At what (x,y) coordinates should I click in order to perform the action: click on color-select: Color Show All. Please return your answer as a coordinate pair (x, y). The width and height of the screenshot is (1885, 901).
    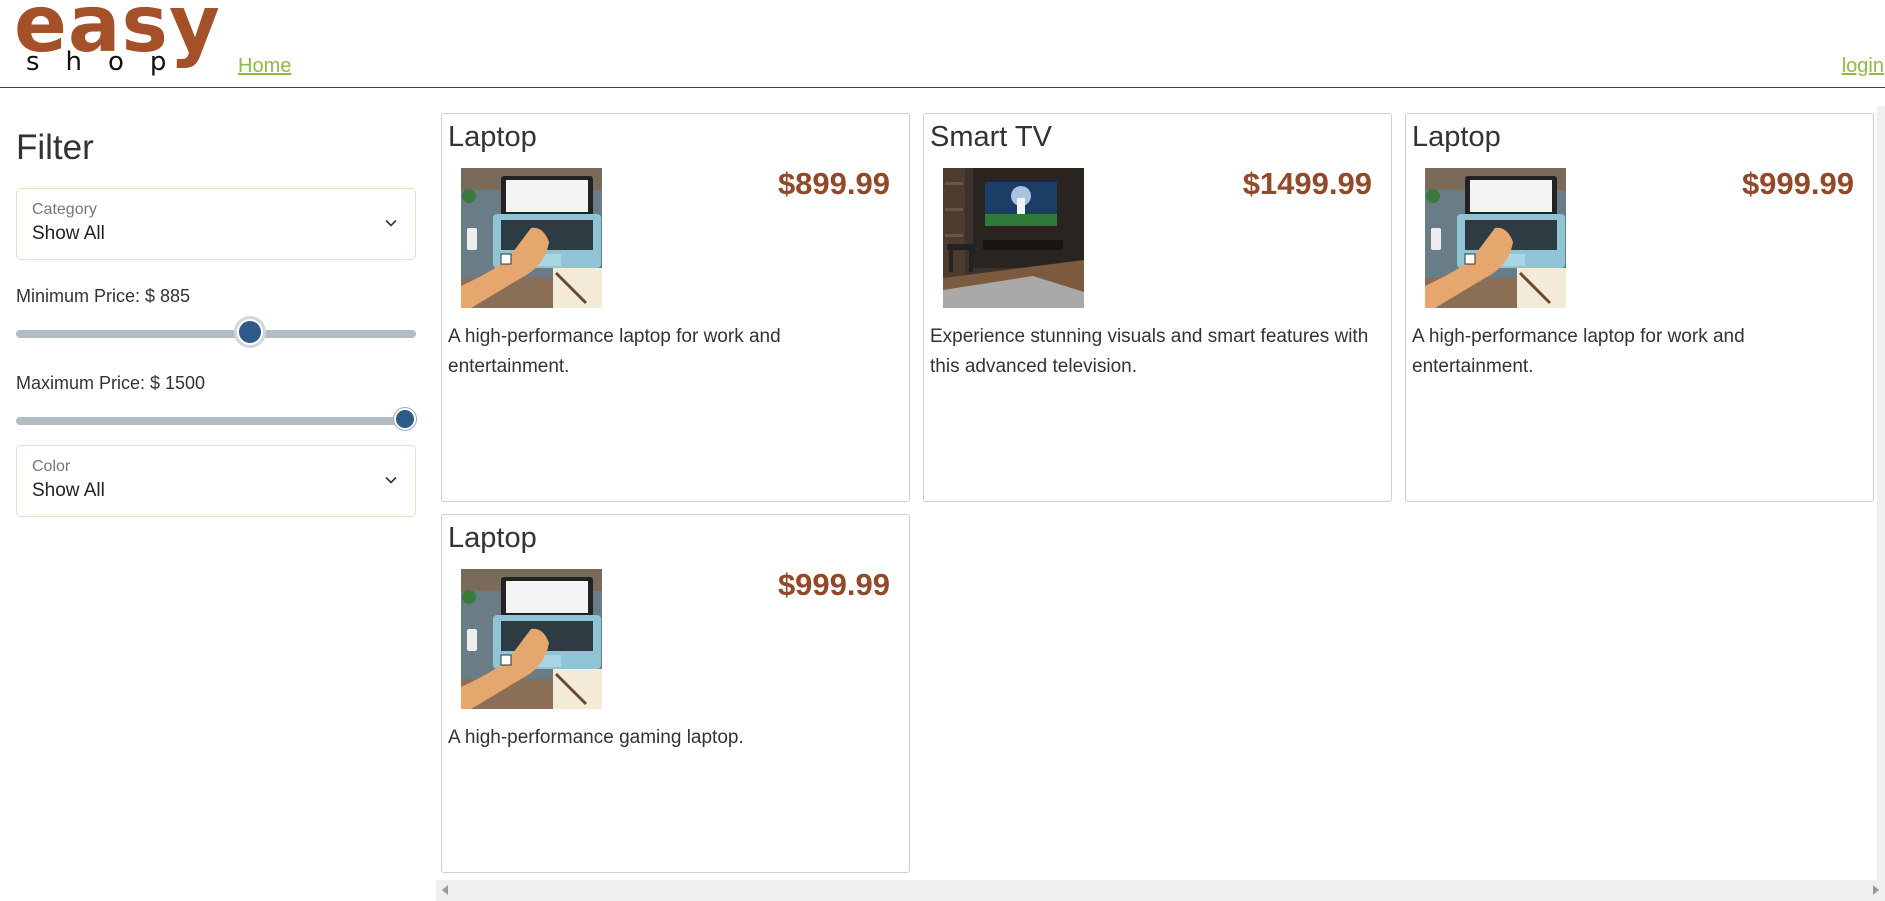
    Looking at the image, I should click on (216, 481).